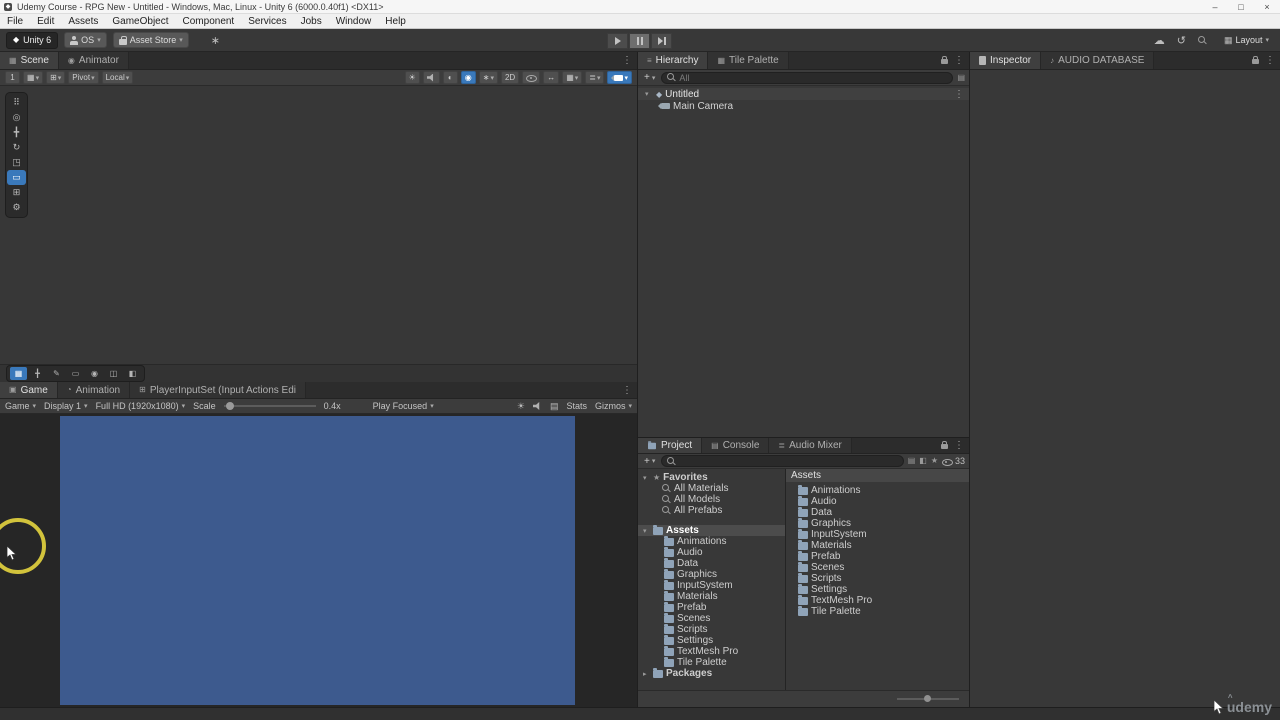  I want to click on unity-version-badge: ◆ Unity 6, so click(32, 40).